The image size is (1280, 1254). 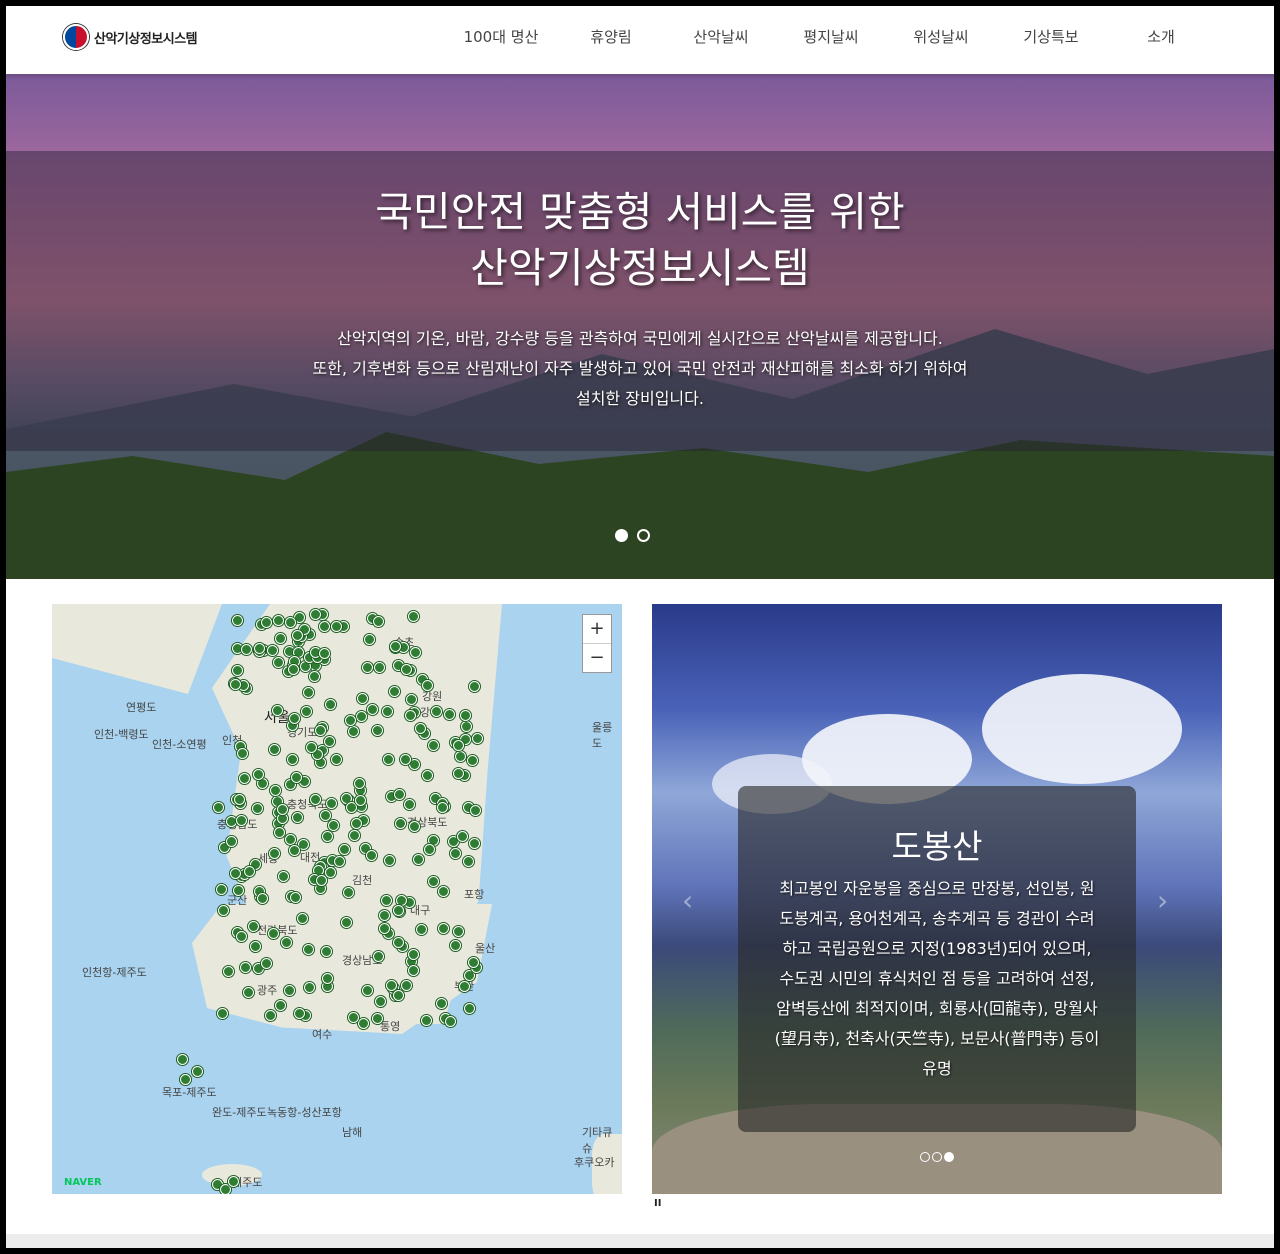 What do you see at coordinates (501, 36) in the screenshot?
I see `nav-100-mountains: 100대 명산` at bounding box center [501, 36].